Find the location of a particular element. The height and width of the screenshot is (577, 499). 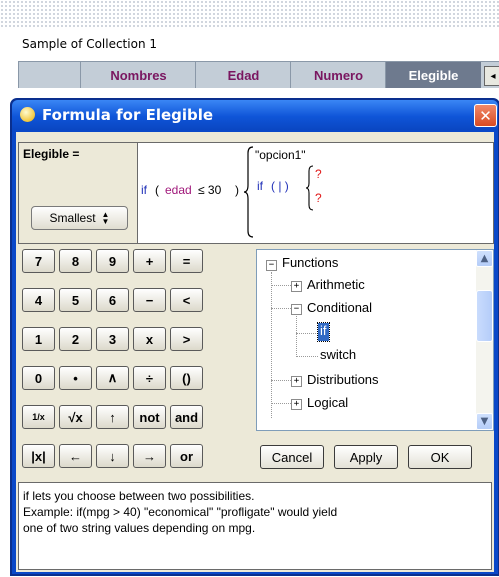

background-grid is located at coordinates (249, 14).